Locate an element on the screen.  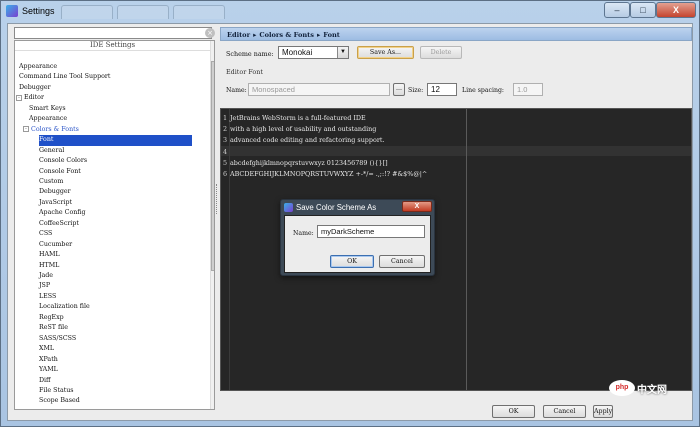
tree-item: XML is located at coordinates (46, 349).